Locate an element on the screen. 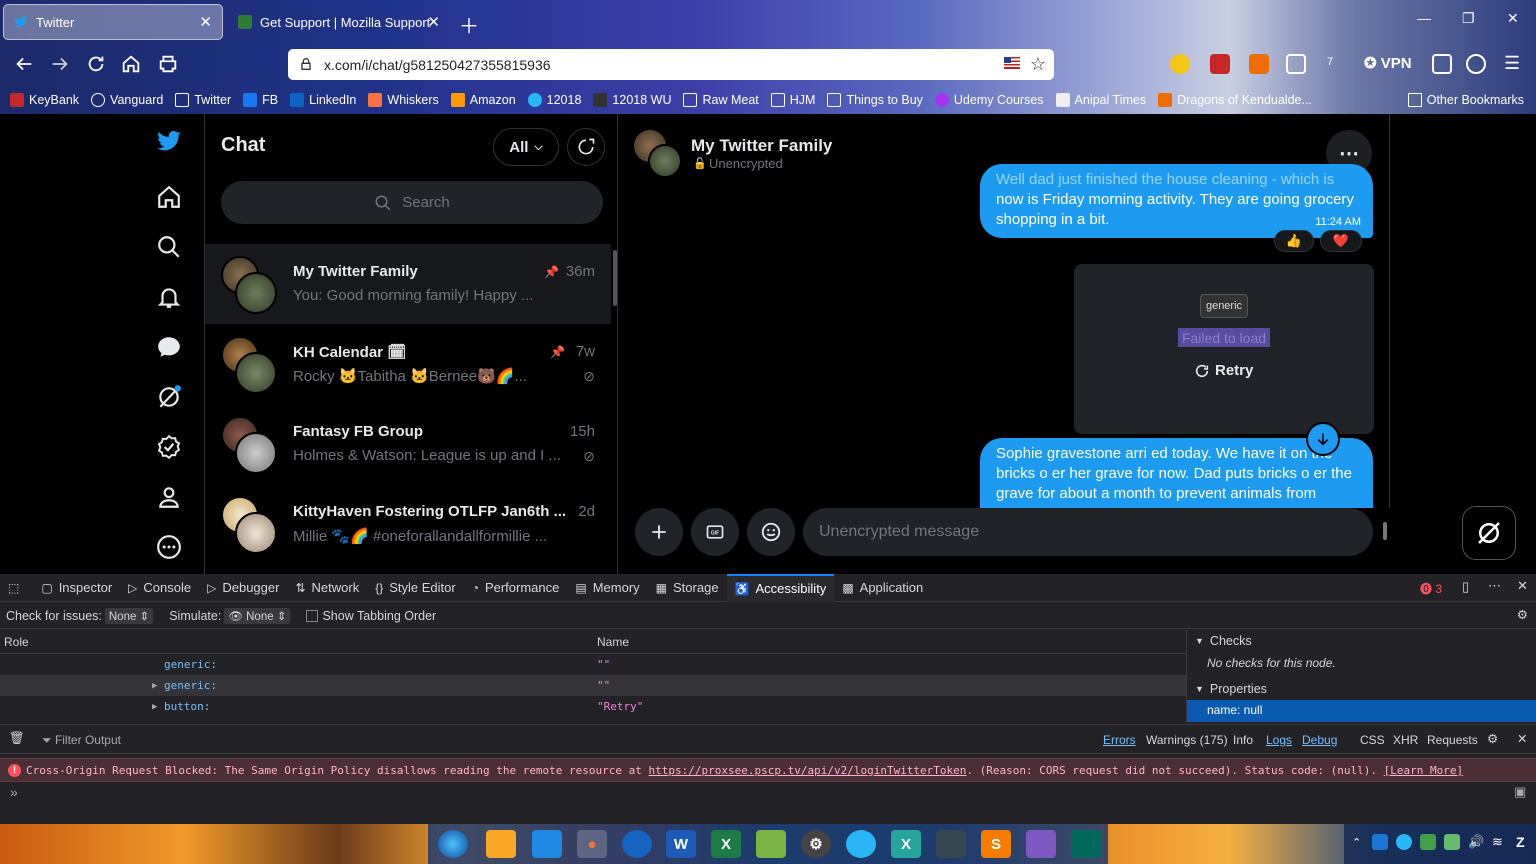 The image size is (1536, 864). profile-icon is located at coordinates (169, 497).